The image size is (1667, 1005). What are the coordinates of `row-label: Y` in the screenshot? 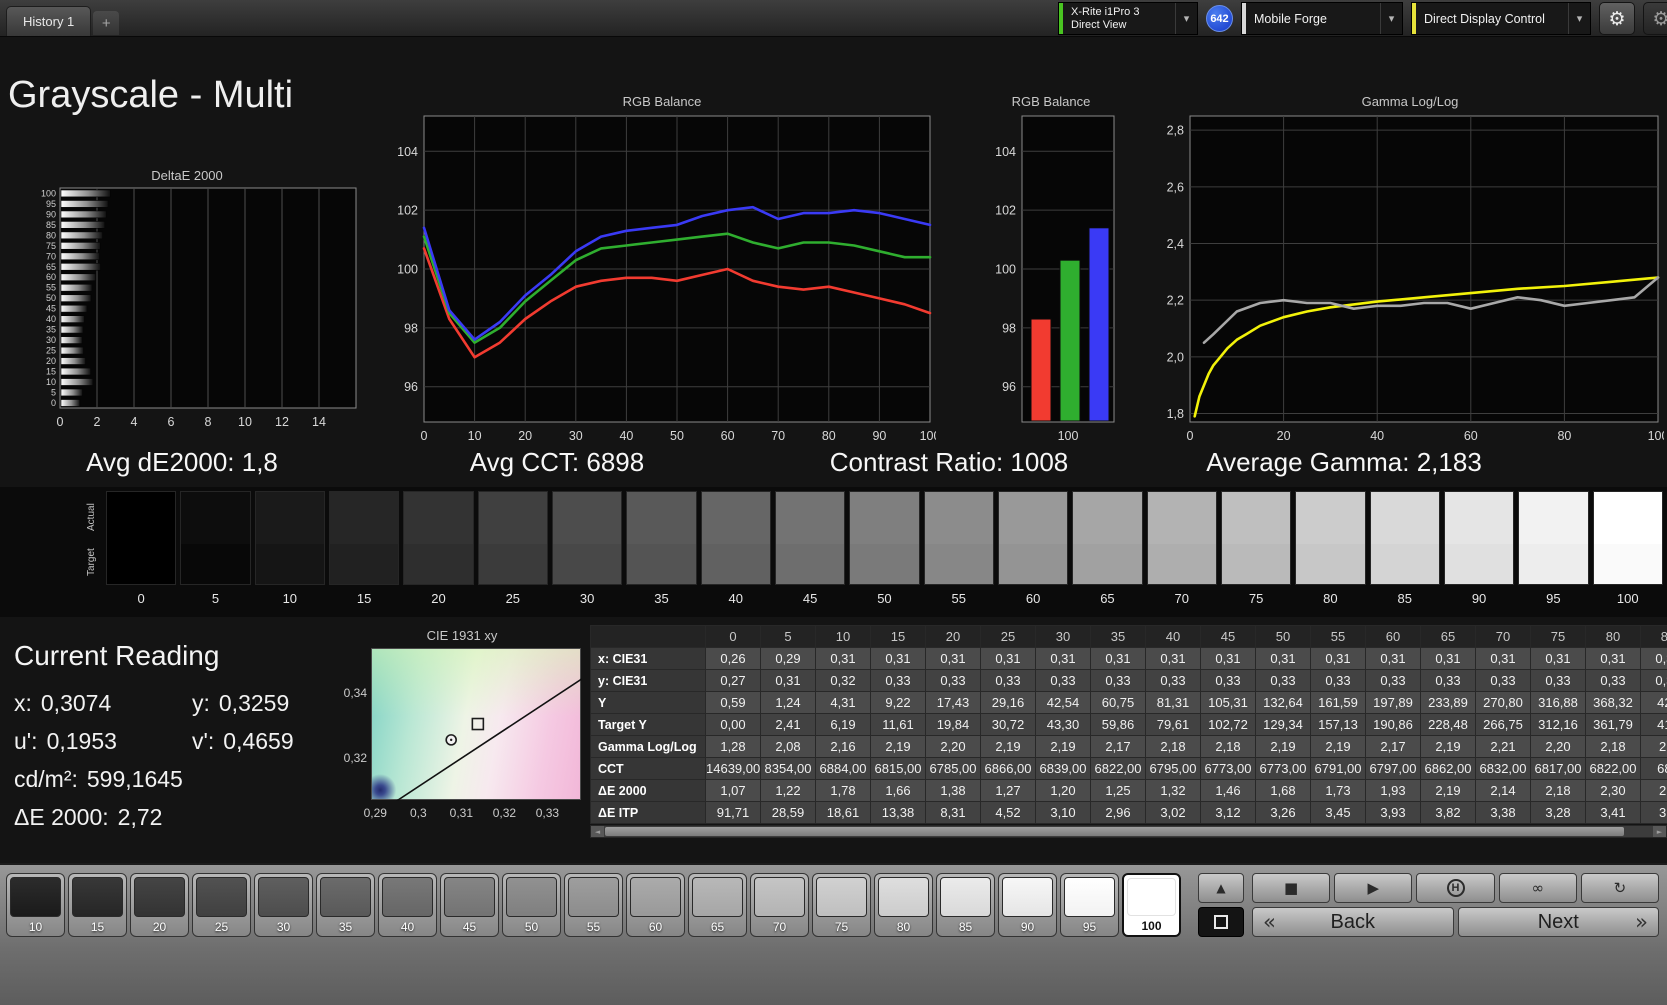 It's located at (648, 702).